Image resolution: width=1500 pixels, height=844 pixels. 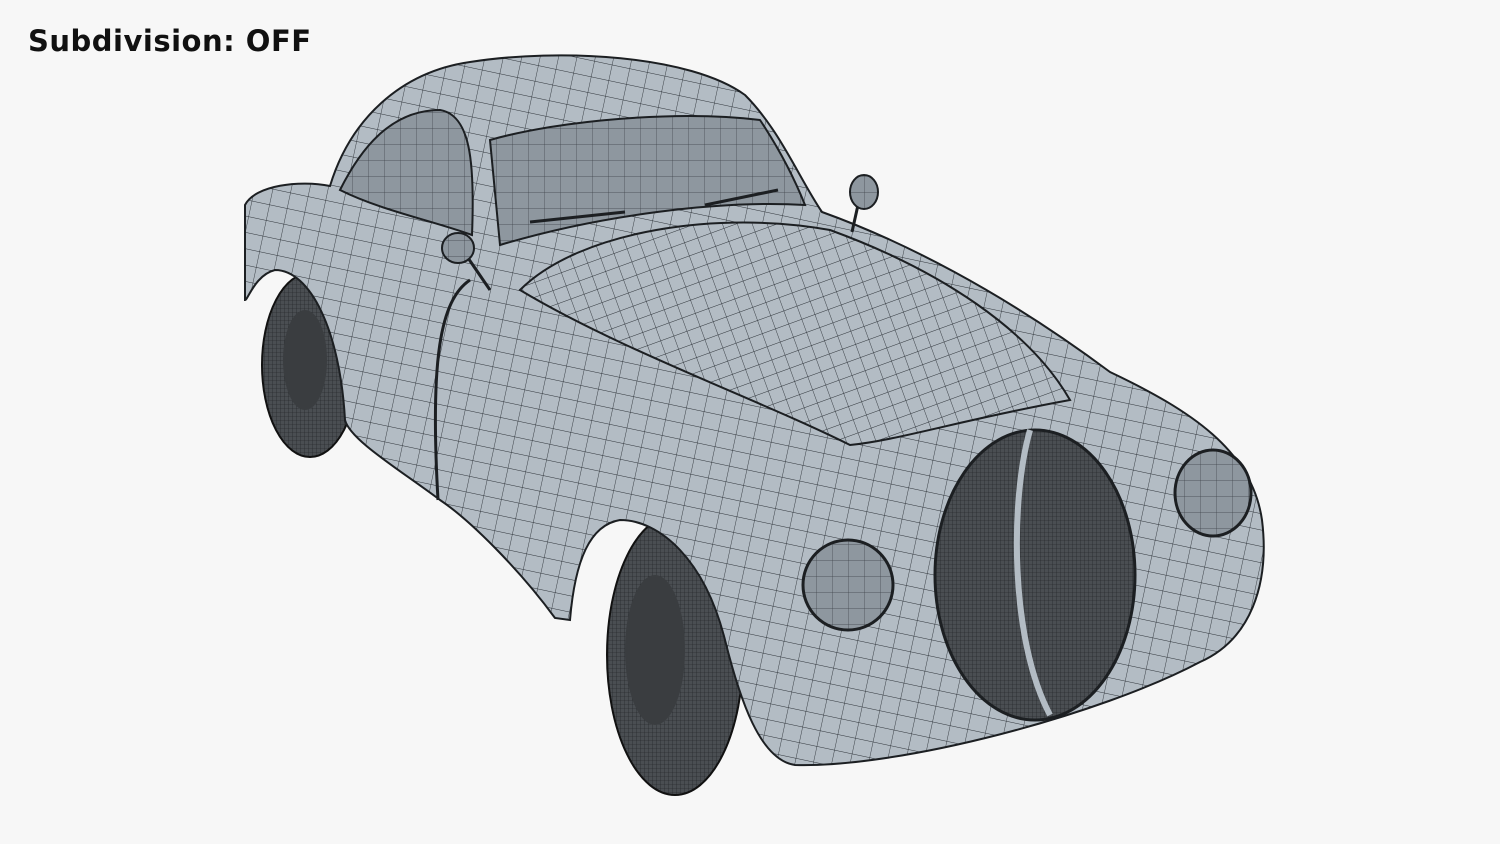 I want to click on right-headlight, so click(x=1213, y=493).